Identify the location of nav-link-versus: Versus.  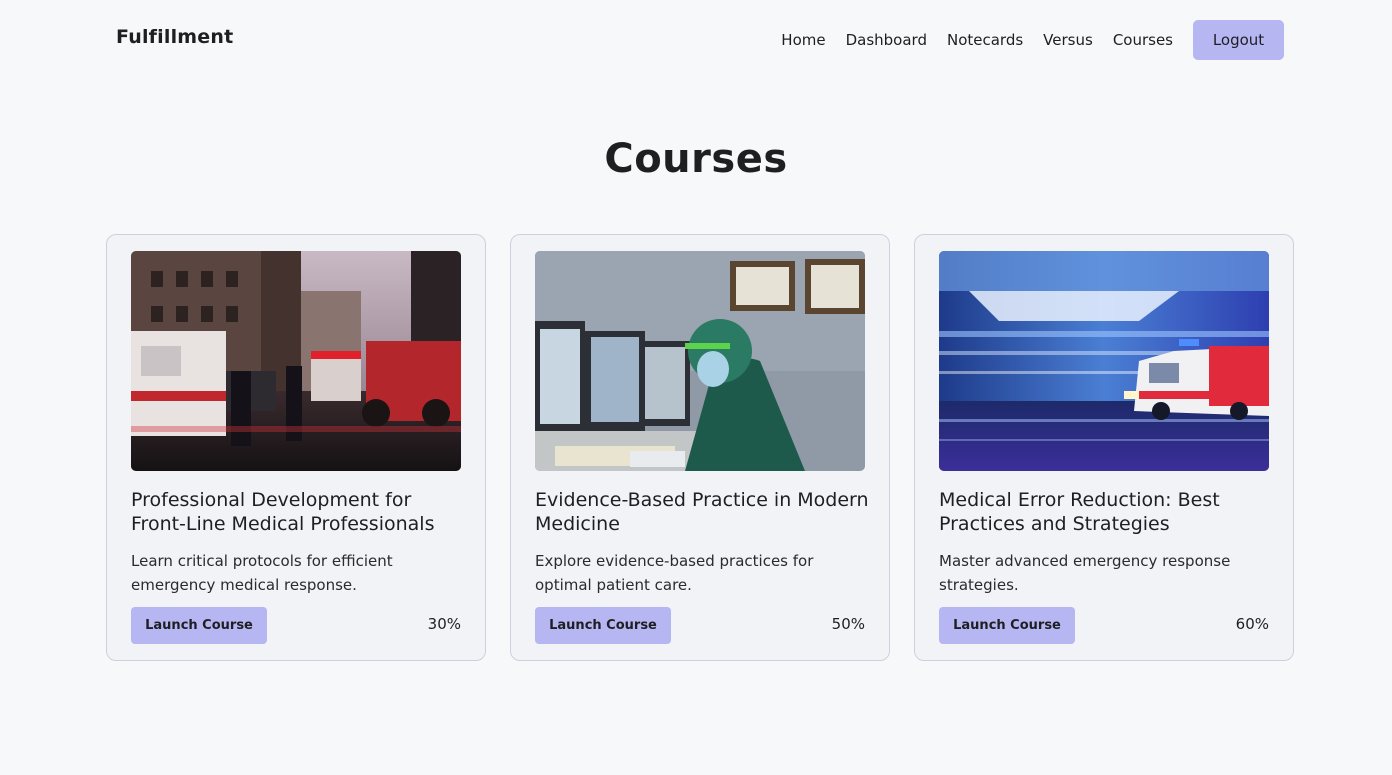
(1068, 40).